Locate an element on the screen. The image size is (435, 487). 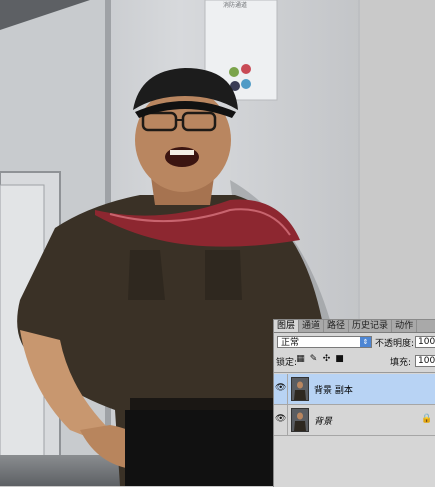
lock-buttons: ▦ ✎ ✣ ■ is located at coordinates (320, 359).